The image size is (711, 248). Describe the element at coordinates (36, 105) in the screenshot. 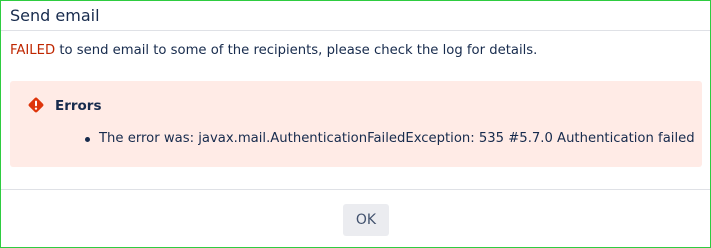

I see `error-diamond-icon` at that location.